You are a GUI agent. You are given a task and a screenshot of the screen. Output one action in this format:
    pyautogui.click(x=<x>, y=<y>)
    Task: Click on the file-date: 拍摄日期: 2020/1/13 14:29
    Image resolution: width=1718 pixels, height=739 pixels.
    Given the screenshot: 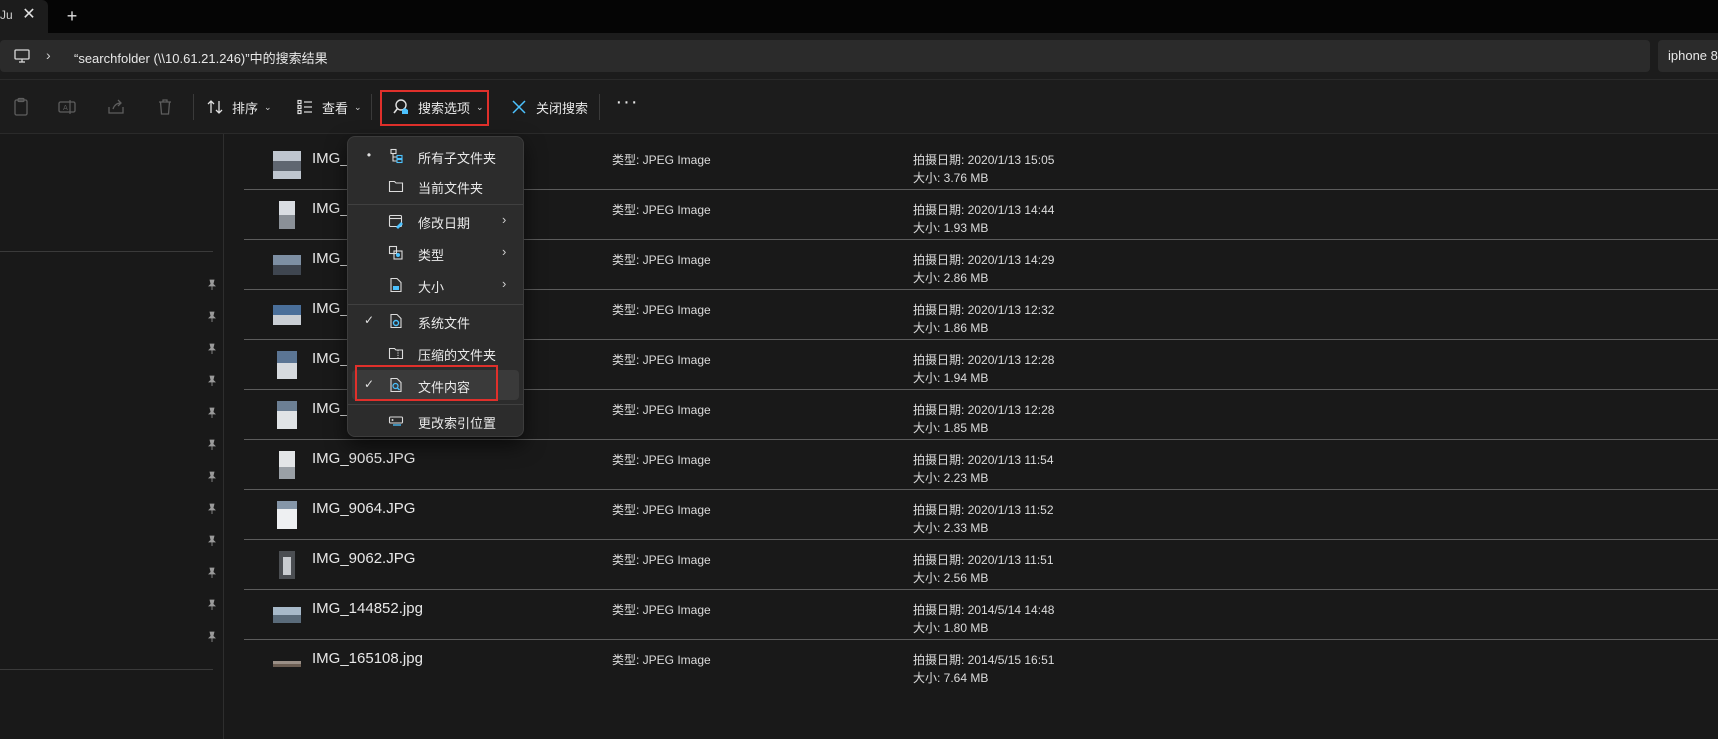 What is the action you would take?
    pyautogui.click(x=984, y=260)
    